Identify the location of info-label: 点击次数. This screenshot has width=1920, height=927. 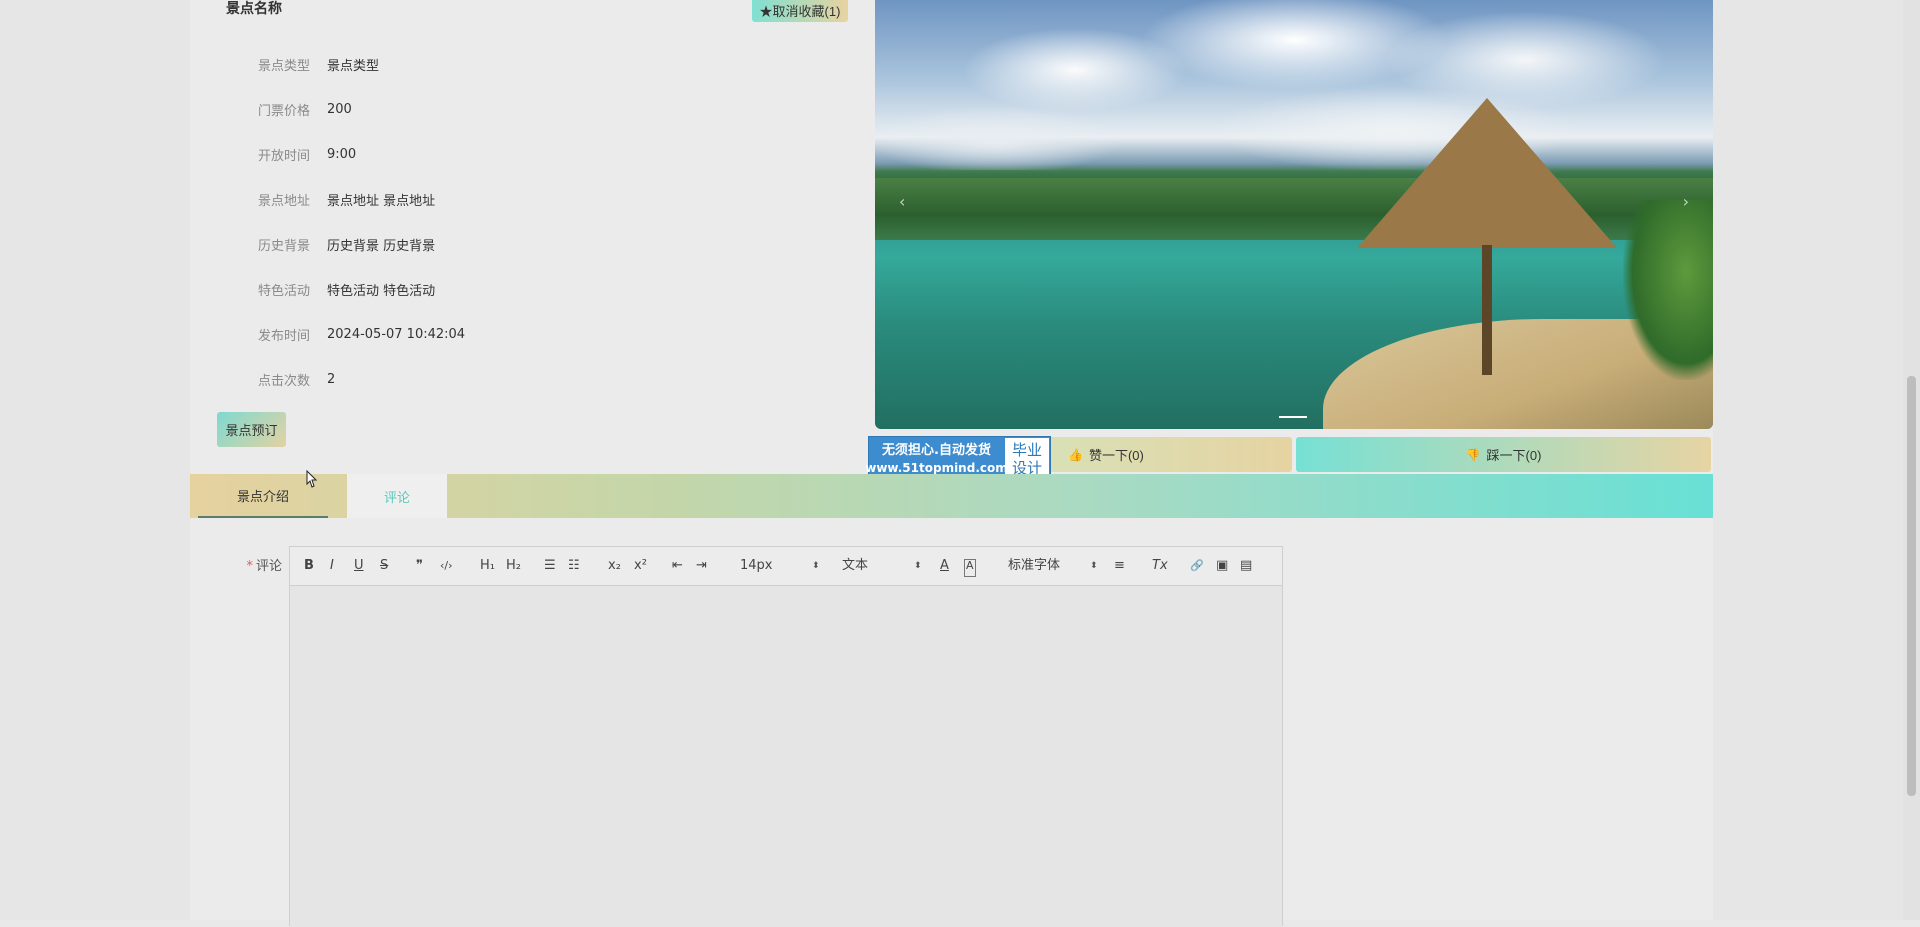
(283, 381).